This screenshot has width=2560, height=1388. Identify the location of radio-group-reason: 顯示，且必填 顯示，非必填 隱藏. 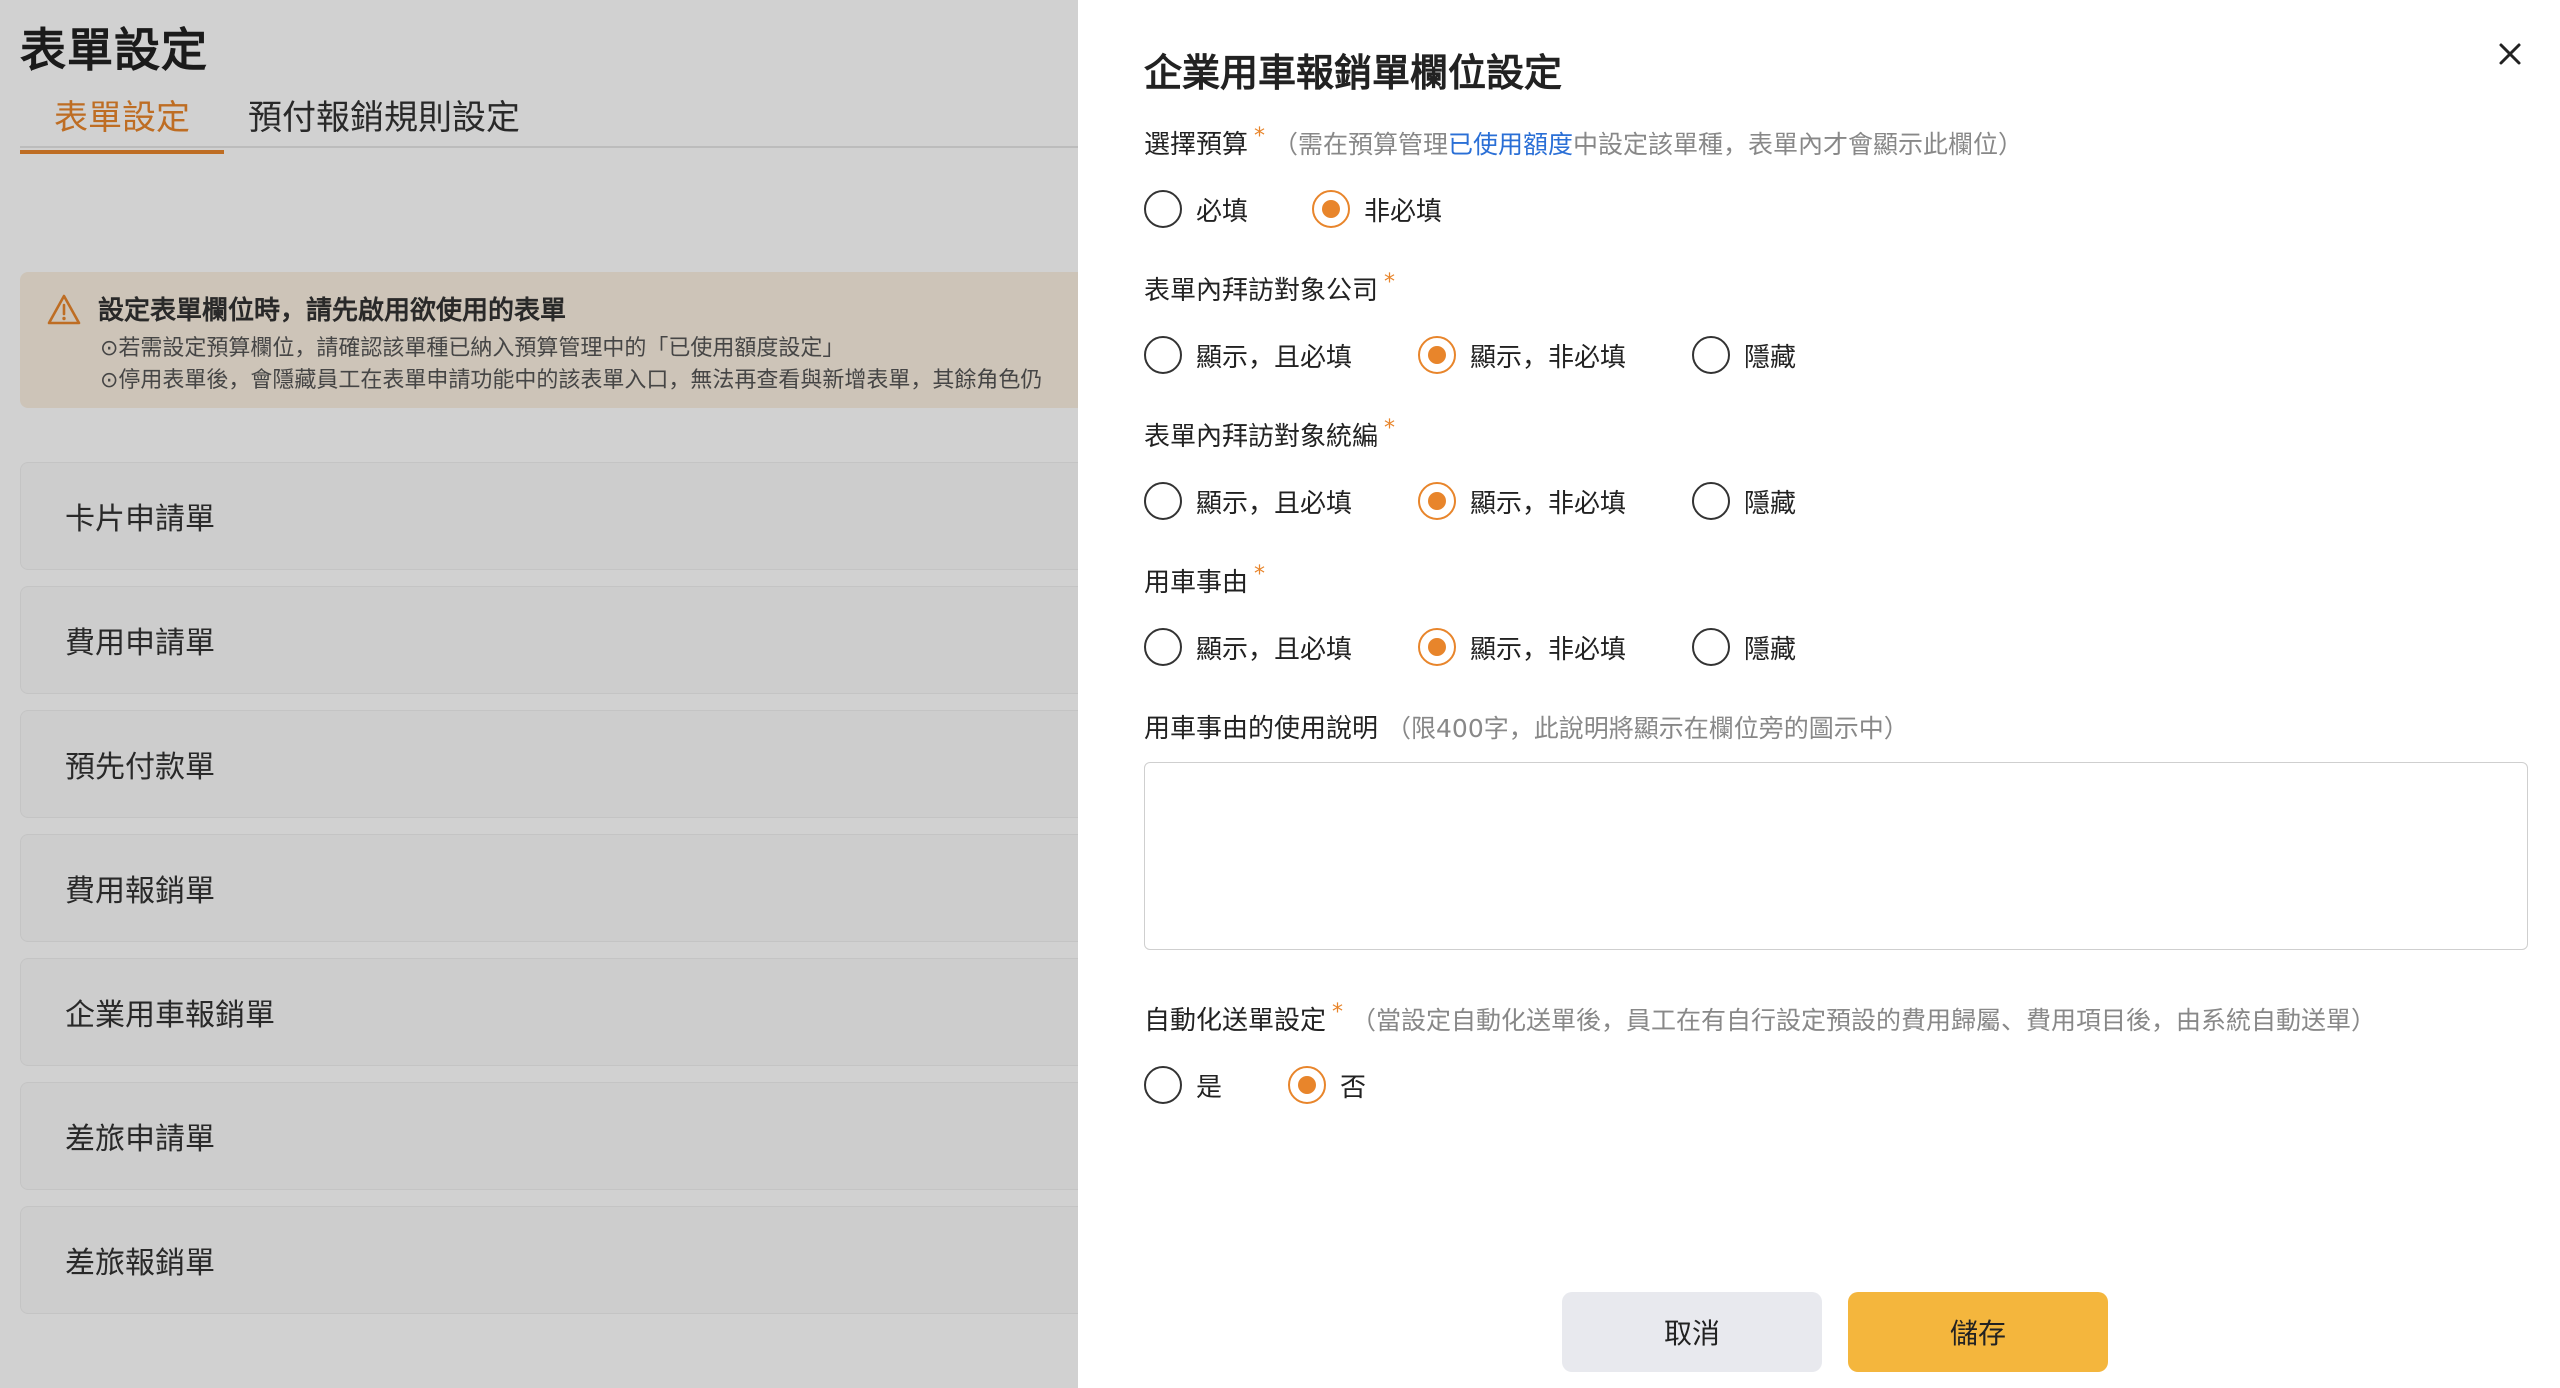
(1839, 647).